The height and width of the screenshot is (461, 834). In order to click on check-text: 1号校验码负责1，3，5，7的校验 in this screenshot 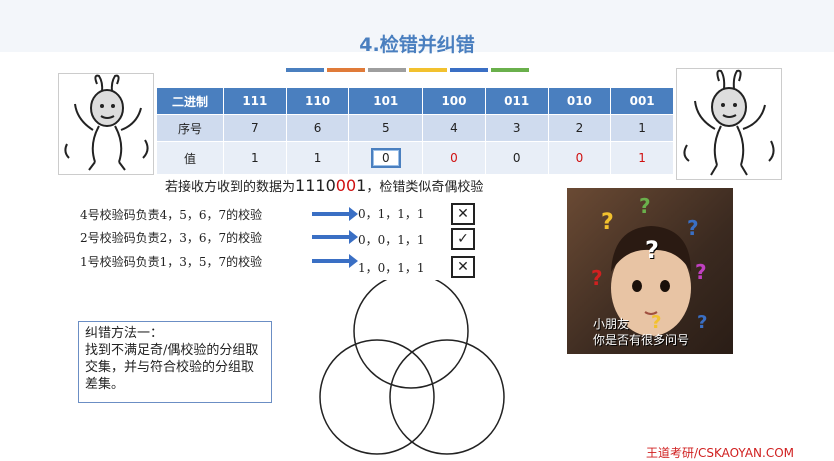, I will do `click(171, 262)`.